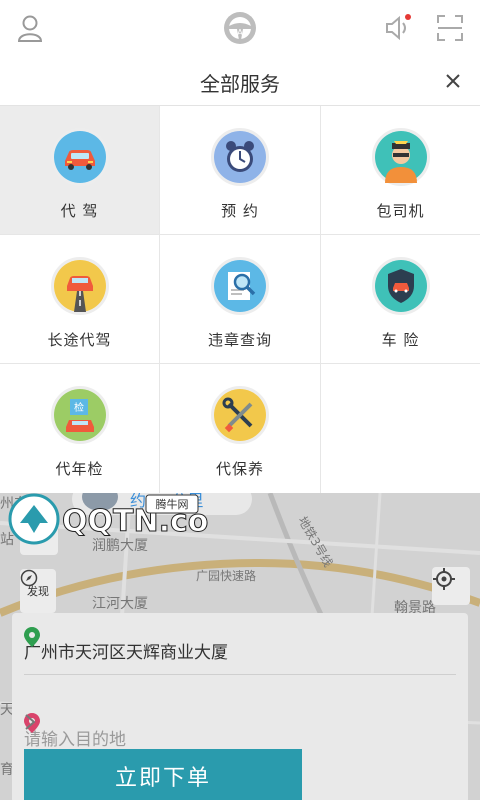 Image resolution: width=480 pixels, height=800 pixels. What do you see at coordinates (400, 211) in the screenshot?
I see `service-label: 包司机` at bounding box center [400, 211].